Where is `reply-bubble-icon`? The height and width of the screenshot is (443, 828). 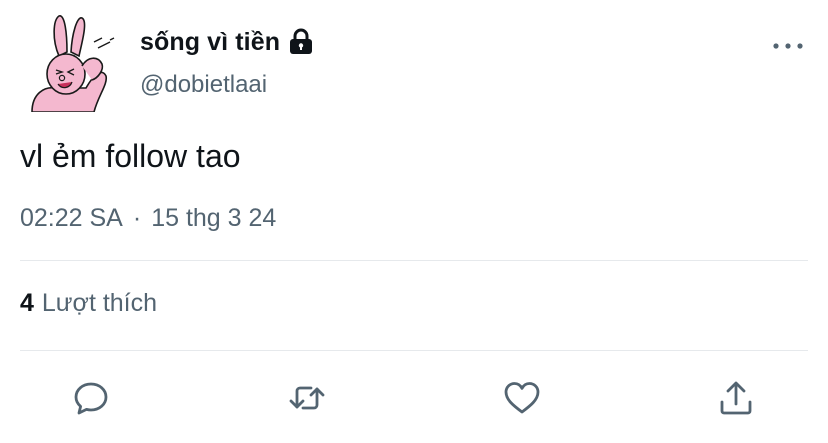 reply-bubble-icon is located at coordinates (91, 398).